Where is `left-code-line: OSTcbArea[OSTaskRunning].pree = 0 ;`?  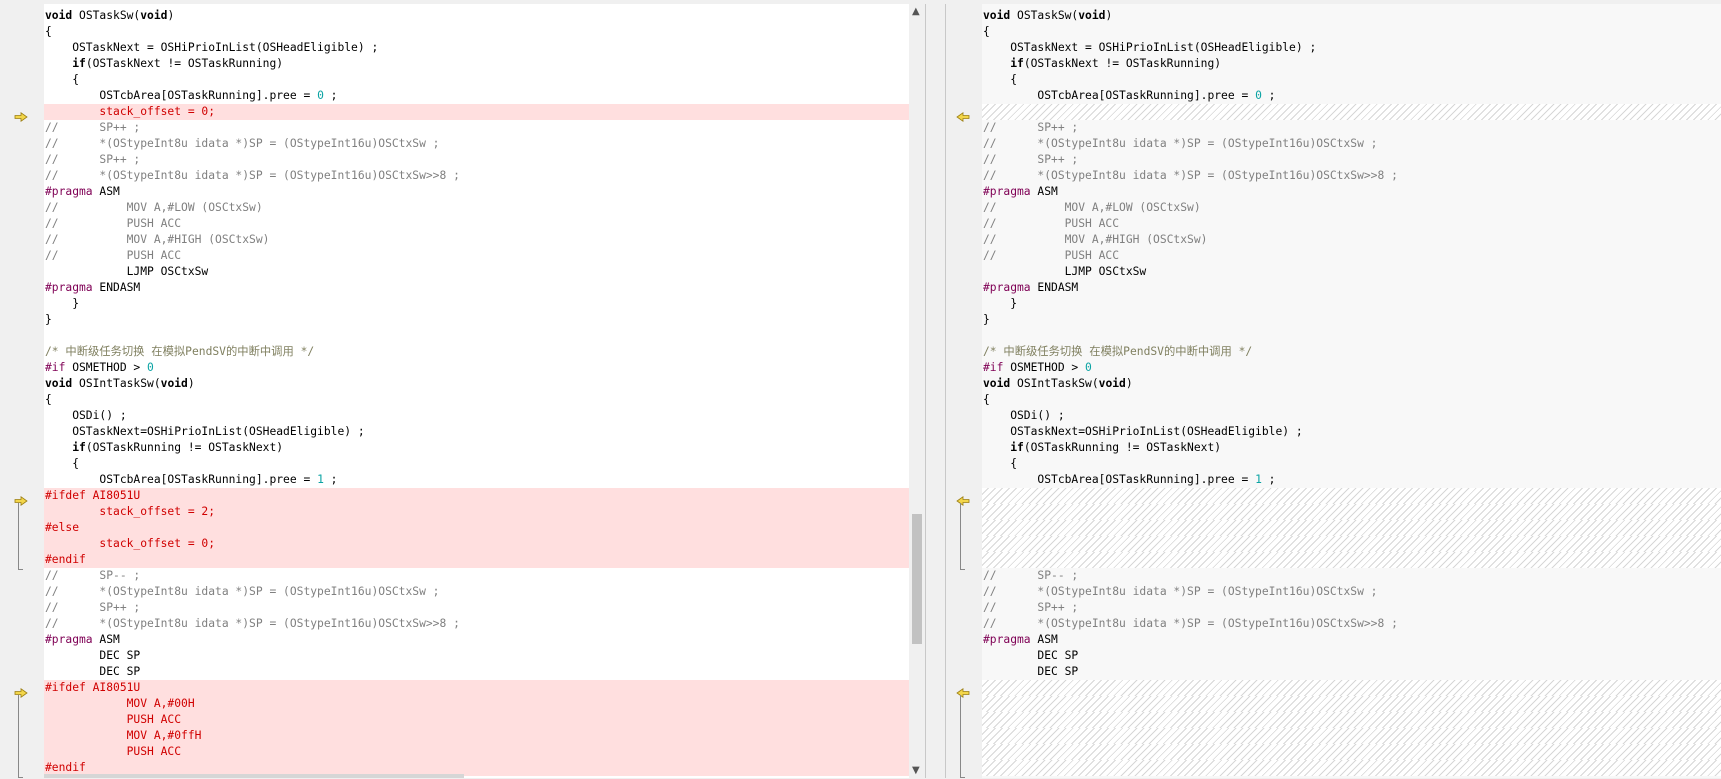 left-code-line: OSTcbArea[OSTaskRunning].pree = 0 ; is located at coordinates (476, 96).